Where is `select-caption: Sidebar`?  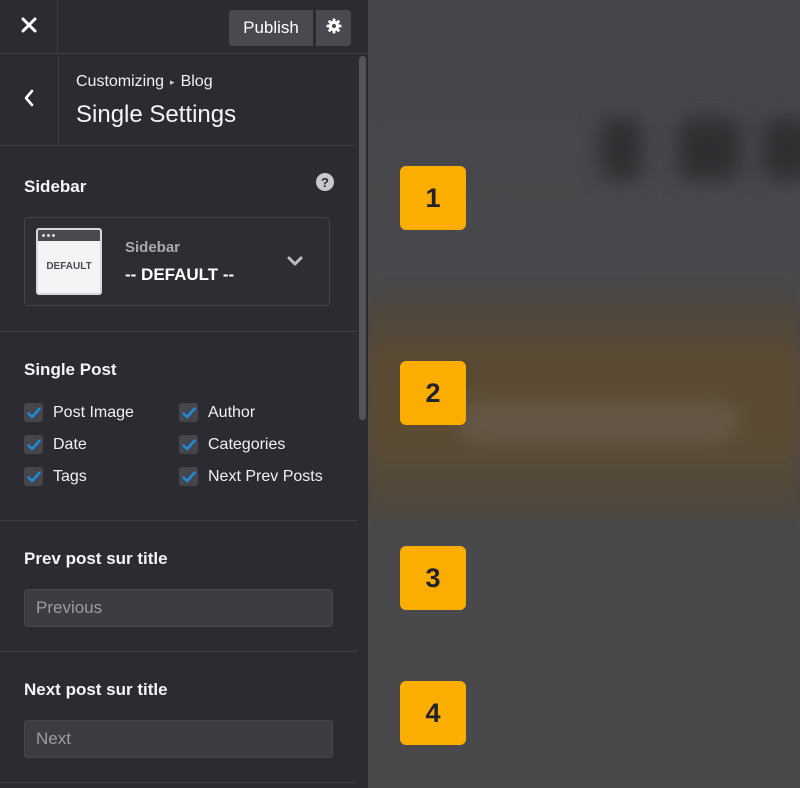
select-caption: Sidebar is located at coordinates (153, 247).